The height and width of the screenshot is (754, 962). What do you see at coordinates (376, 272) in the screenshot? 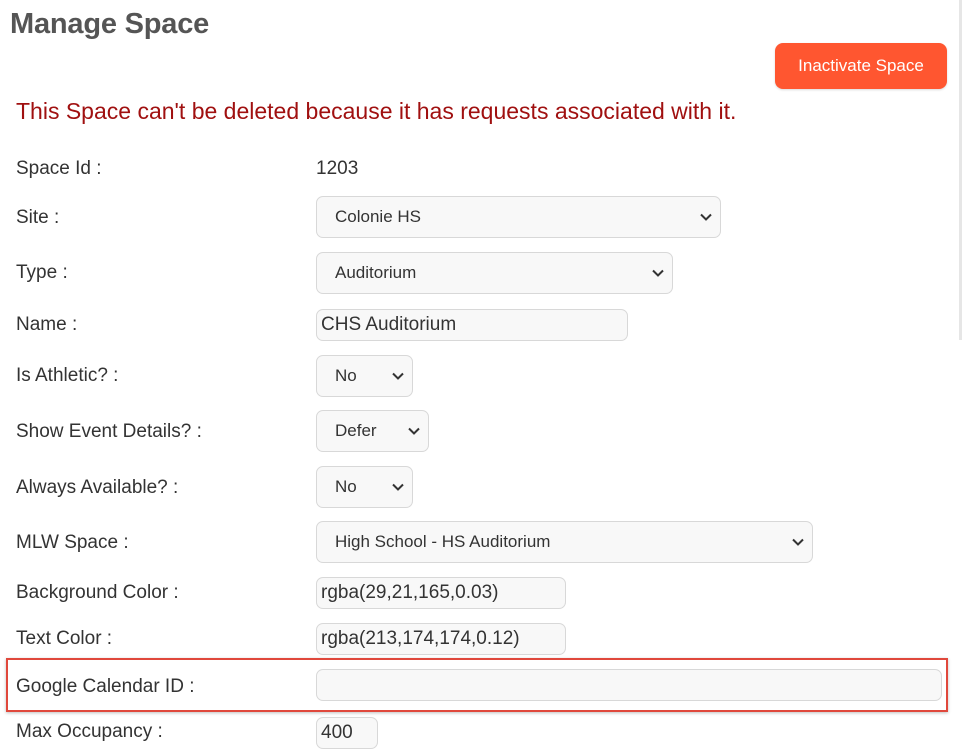
I see `type-selected-value: Auditorium` at bounding box center [376, 272].